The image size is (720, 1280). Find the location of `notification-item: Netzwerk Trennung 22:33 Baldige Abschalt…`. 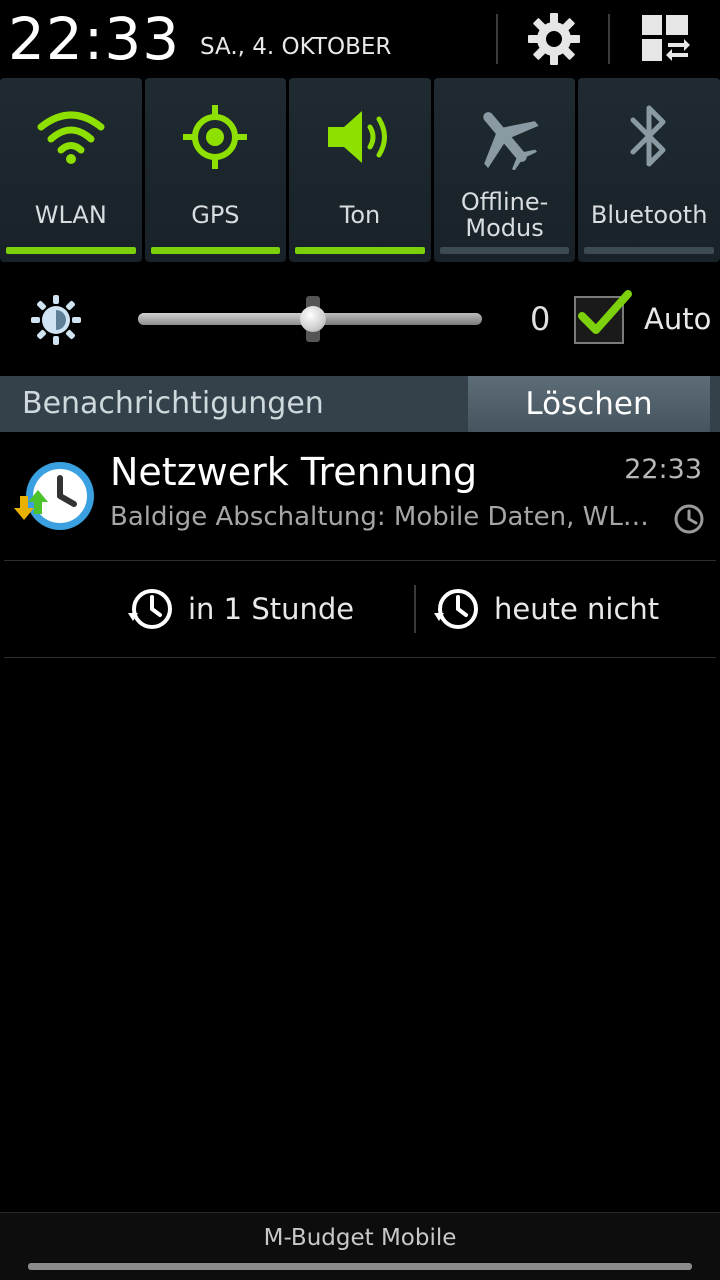

notification-item: Netzwerk Trennung 22:33 Baldige Abschalt… is located at coordinates (360, 496).